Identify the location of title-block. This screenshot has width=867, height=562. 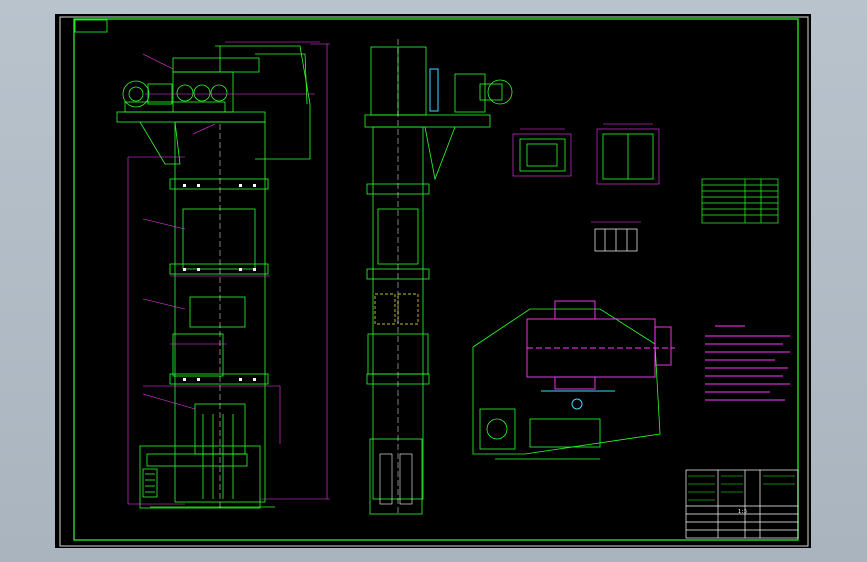
(742, 504).